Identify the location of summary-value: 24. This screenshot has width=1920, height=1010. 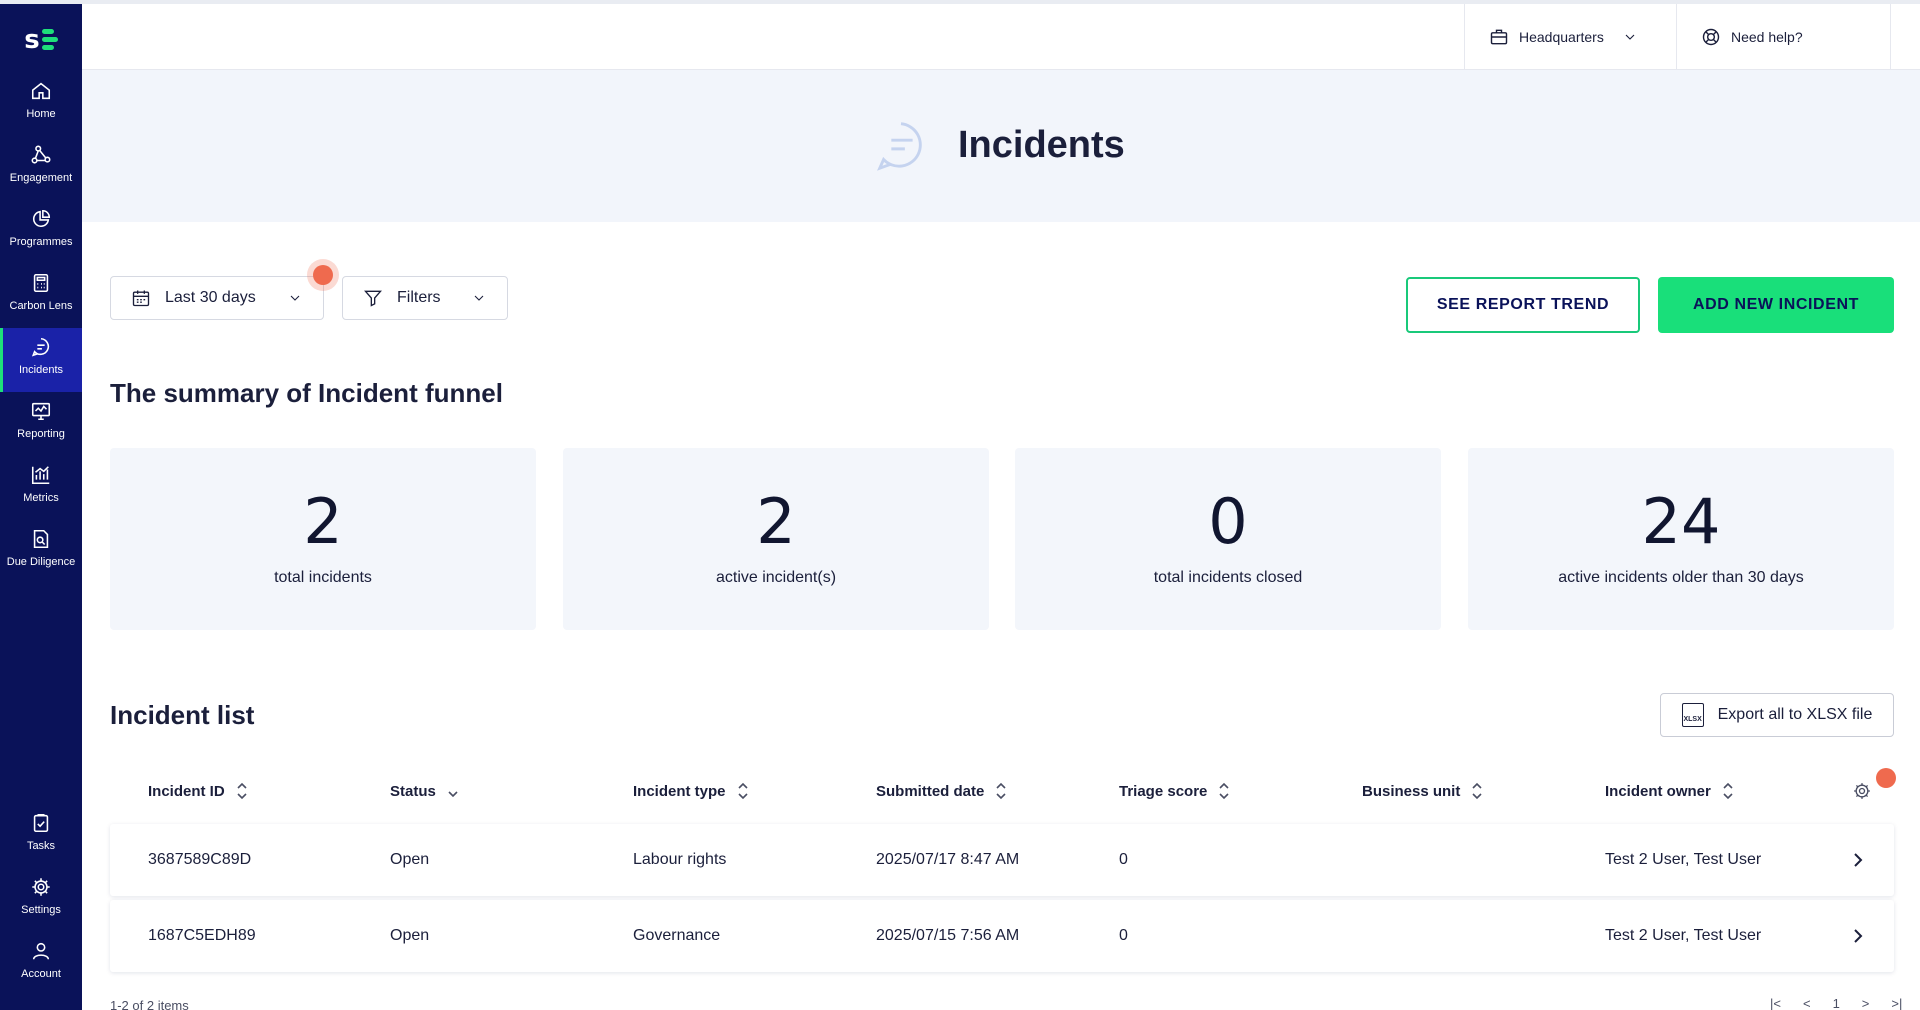
(1681, 521).